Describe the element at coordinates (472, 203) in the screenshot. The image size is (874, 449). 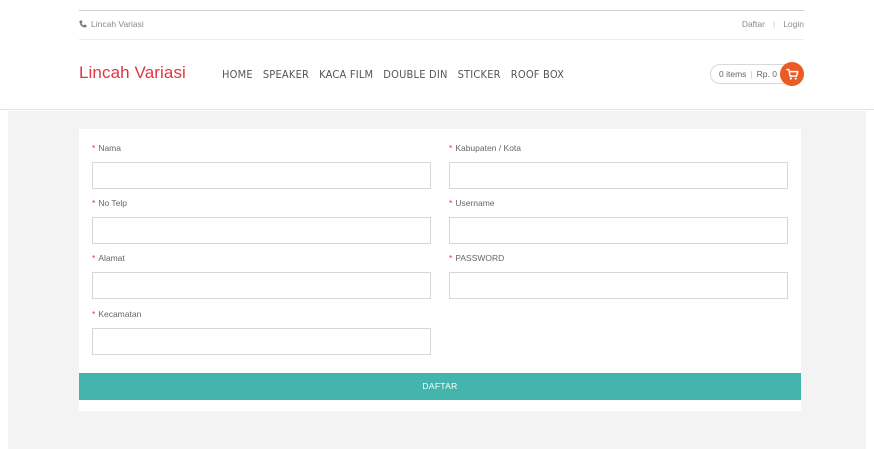
I see `label-username: * Username` at that location.